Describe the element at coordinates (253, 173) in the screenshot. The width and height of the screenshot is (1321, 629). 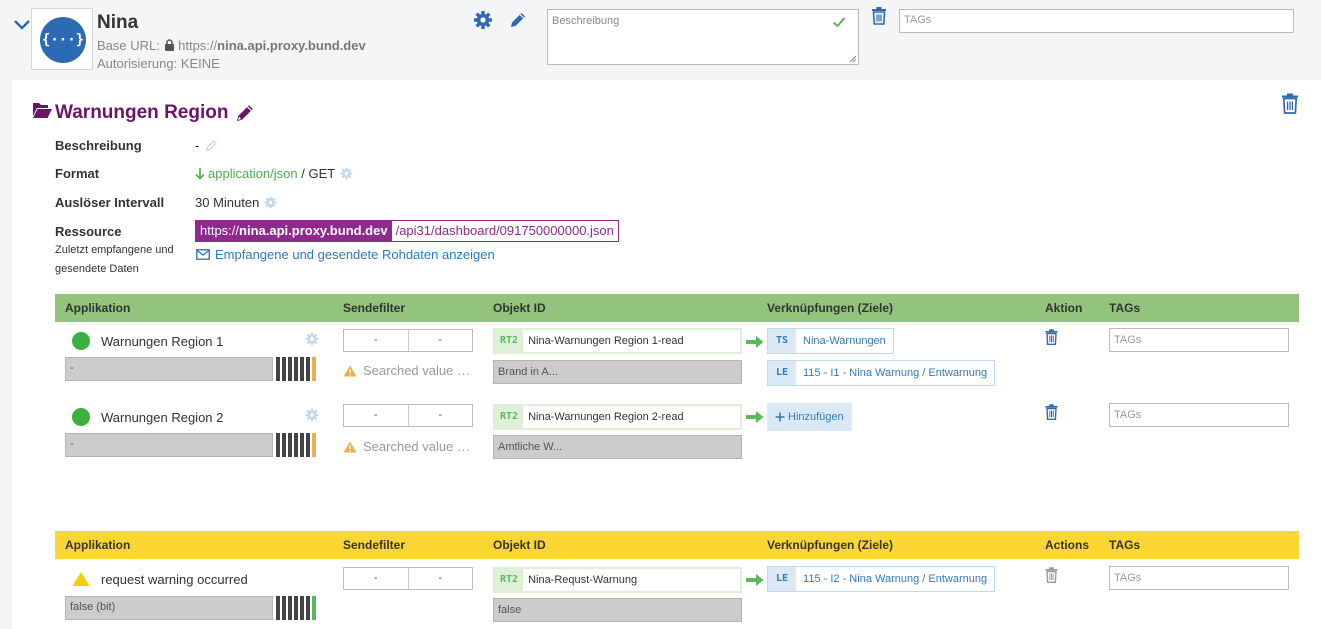
I see `format-type: application/json` at that location.